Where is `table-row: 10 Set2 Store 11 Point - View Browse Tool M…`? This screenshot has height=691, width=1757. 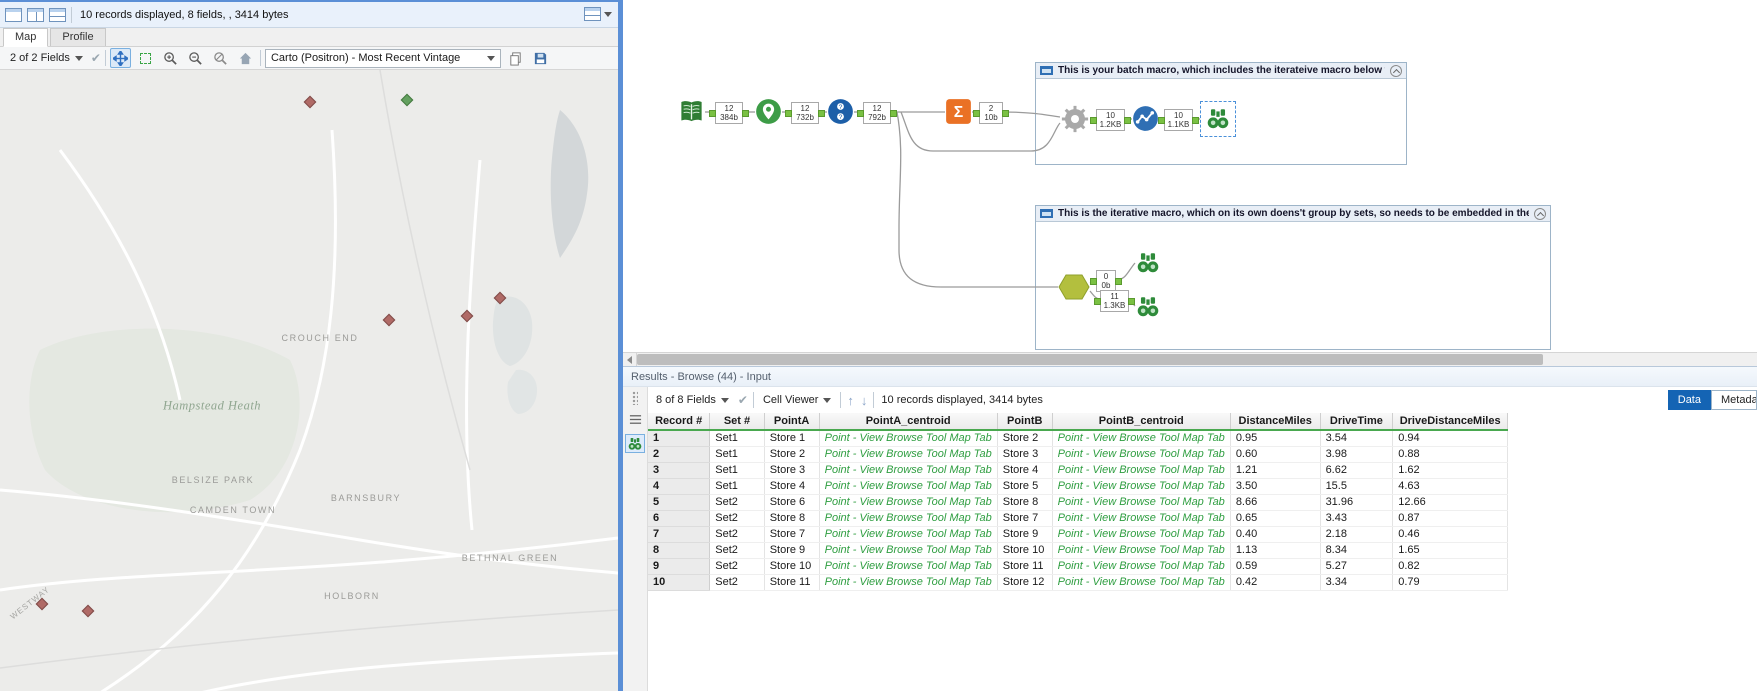
table-row: 10 Set2 Store 11 Point - View Browse Tool M… is located at coordinates (1202, 582).